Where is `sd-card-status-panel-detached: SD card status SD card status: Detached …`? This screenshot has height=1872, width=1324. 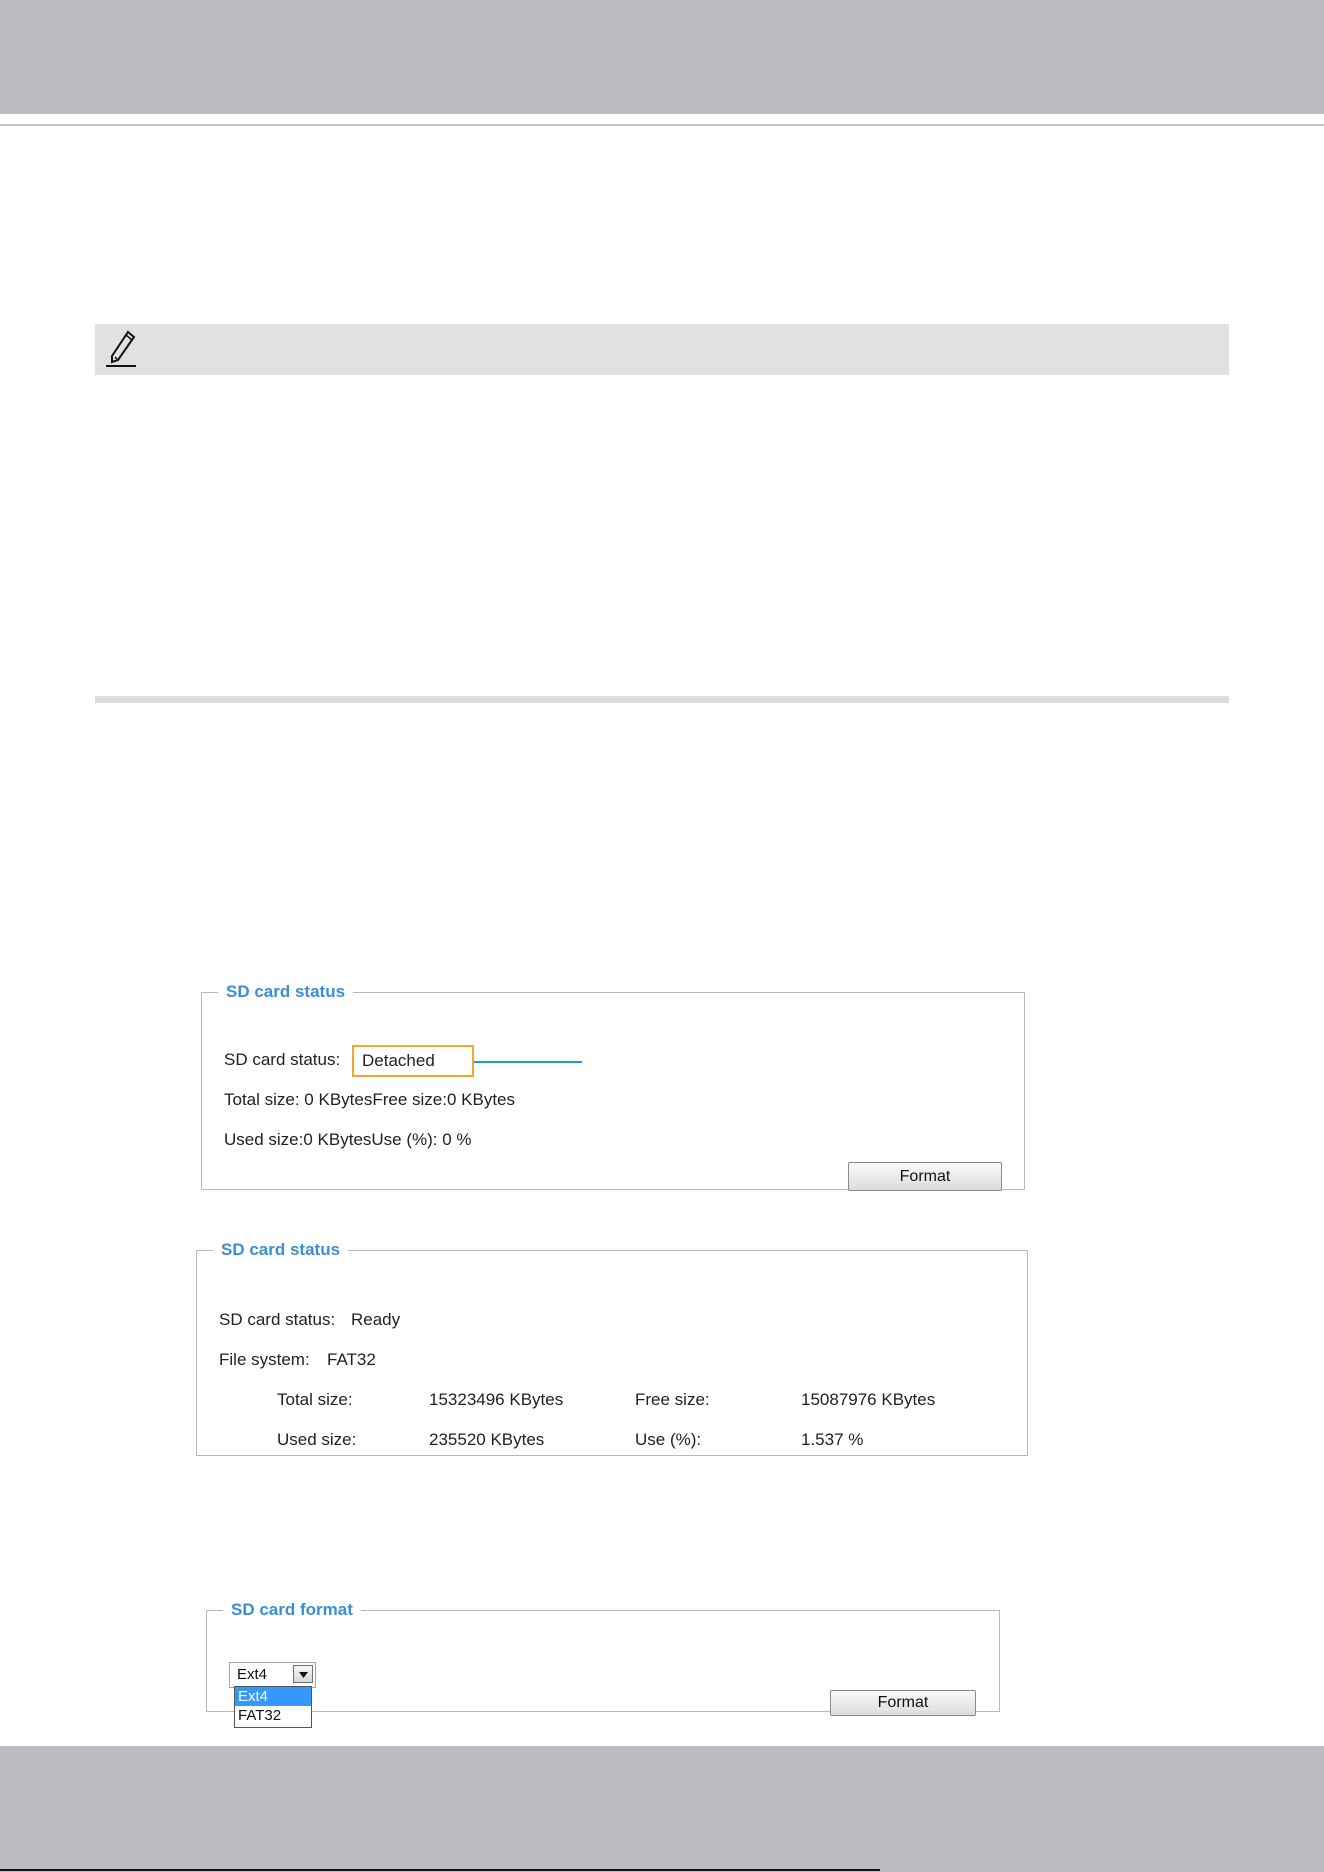 sd-card-status-panel-detached: SD card status SD card status: Detached … is located at coordinates (613, 1086).